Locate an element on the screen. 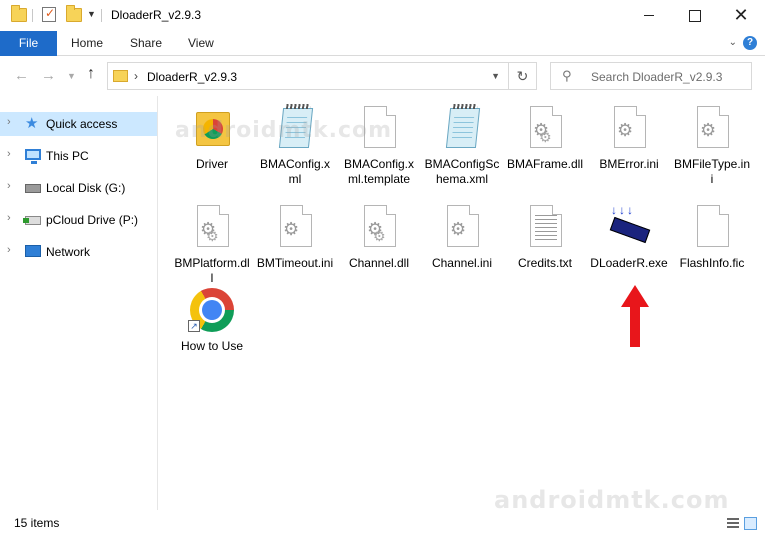  file-label: Channel.dll is located at coordinates (379, 263).